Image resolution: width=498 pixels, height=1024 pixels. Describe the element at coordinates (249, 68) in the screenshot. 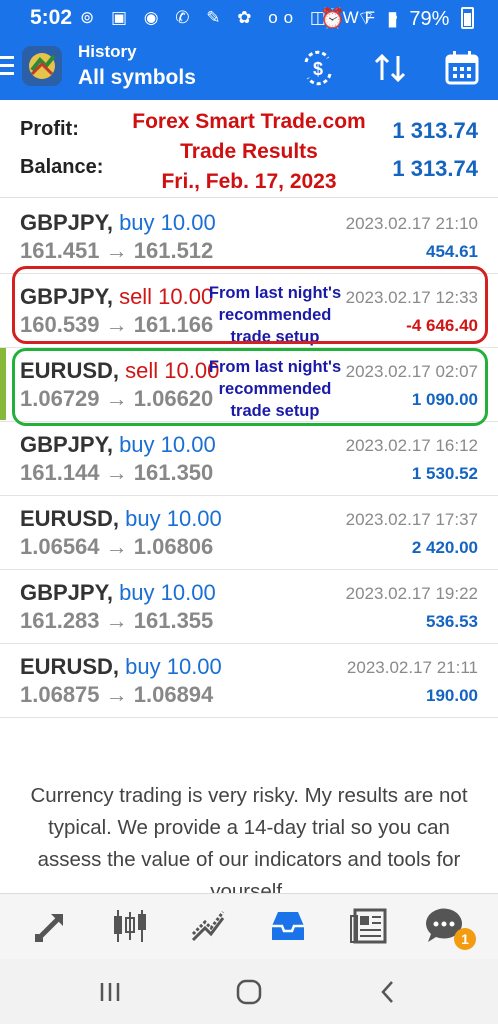

I see `app-bar: History All symbols $` at that location.